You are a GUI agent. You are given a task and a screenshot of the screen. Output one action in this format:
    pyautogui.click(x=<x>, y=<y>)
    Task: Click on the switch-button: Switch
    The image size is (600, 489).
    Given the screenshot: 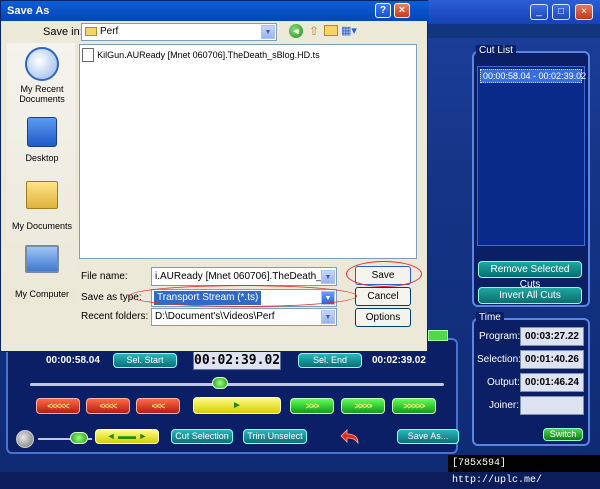 What is the action you would take?
    pyautogui.click(x=563, y=434)
    